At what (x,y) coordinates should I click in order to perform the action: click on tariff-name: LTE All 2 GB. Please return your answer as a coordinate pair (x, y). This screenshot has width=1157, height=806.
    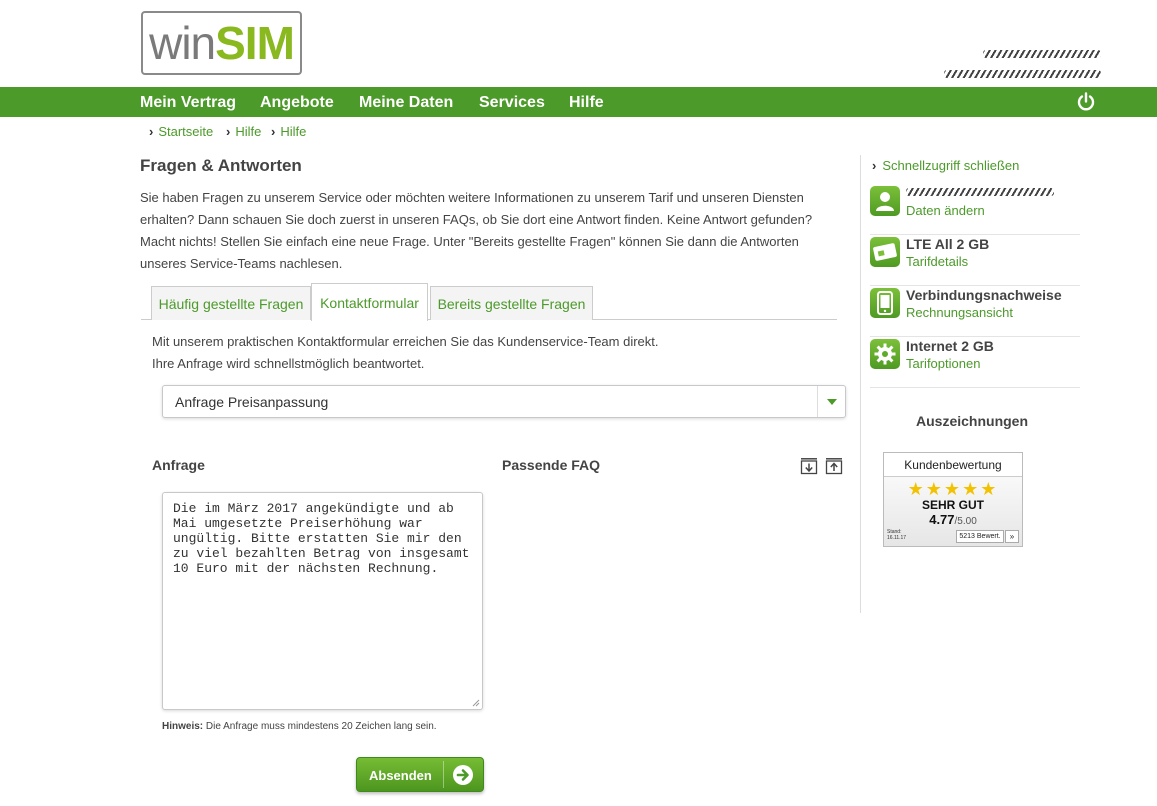
    Looking at the image, I should click on (948, 244).